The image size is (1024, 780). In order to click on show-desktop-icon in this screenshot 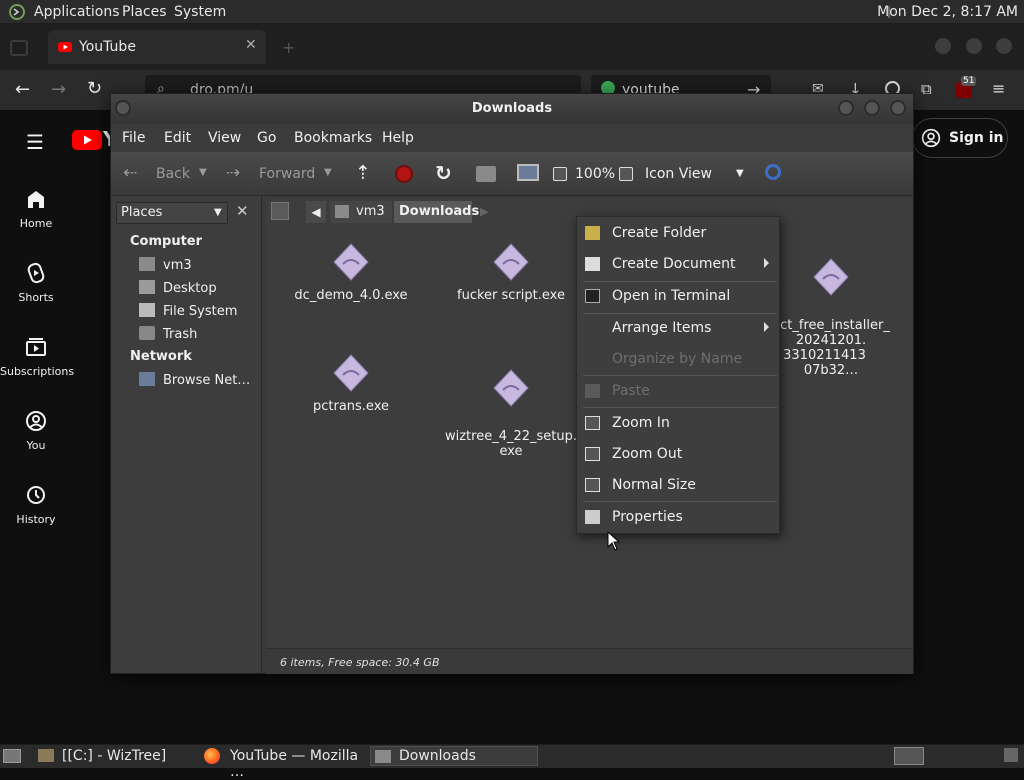, I will do `click(12, 756)`.